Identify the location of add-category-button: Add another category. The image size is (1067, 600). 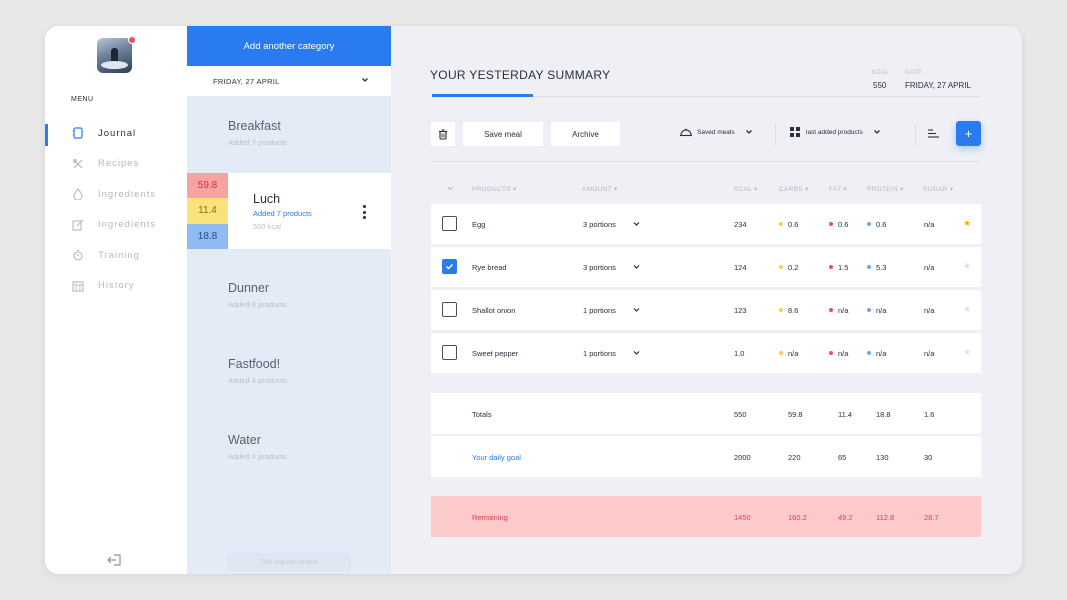
(289, 46).